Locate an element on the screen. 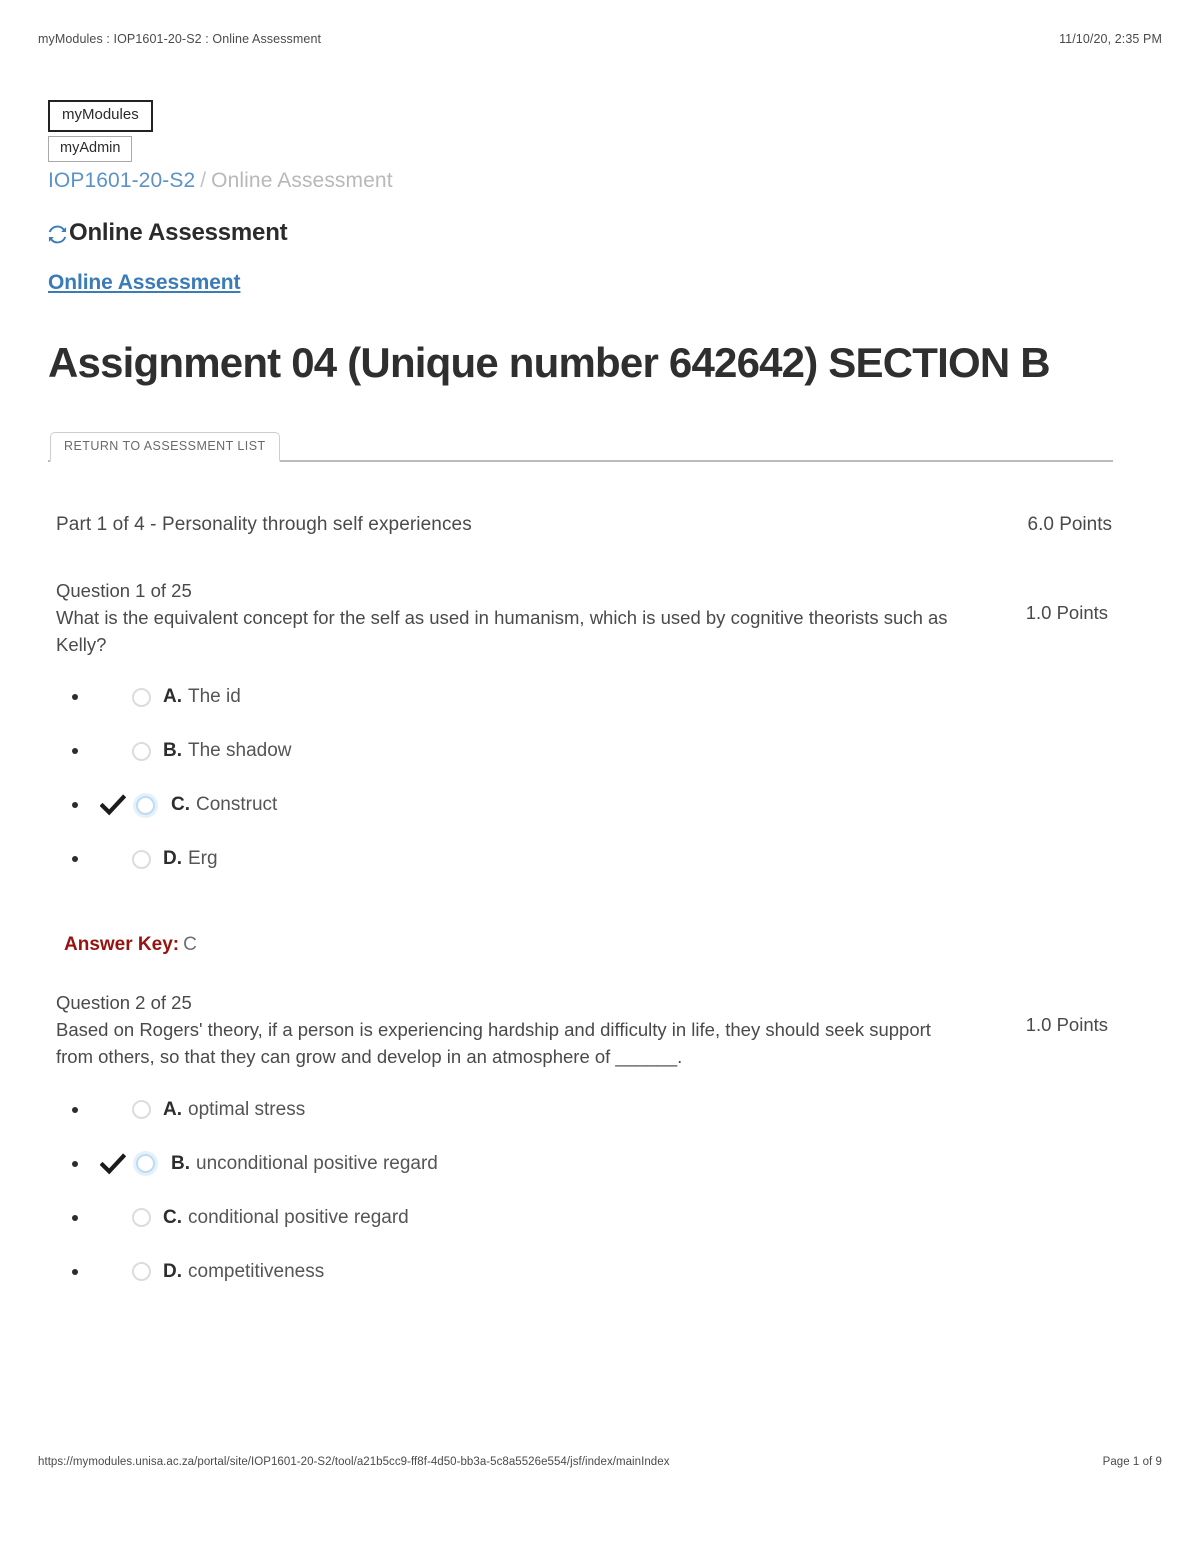  tab-bar: RETURN TO ASSESSMENT LIST is located at coordinates (580, 445).